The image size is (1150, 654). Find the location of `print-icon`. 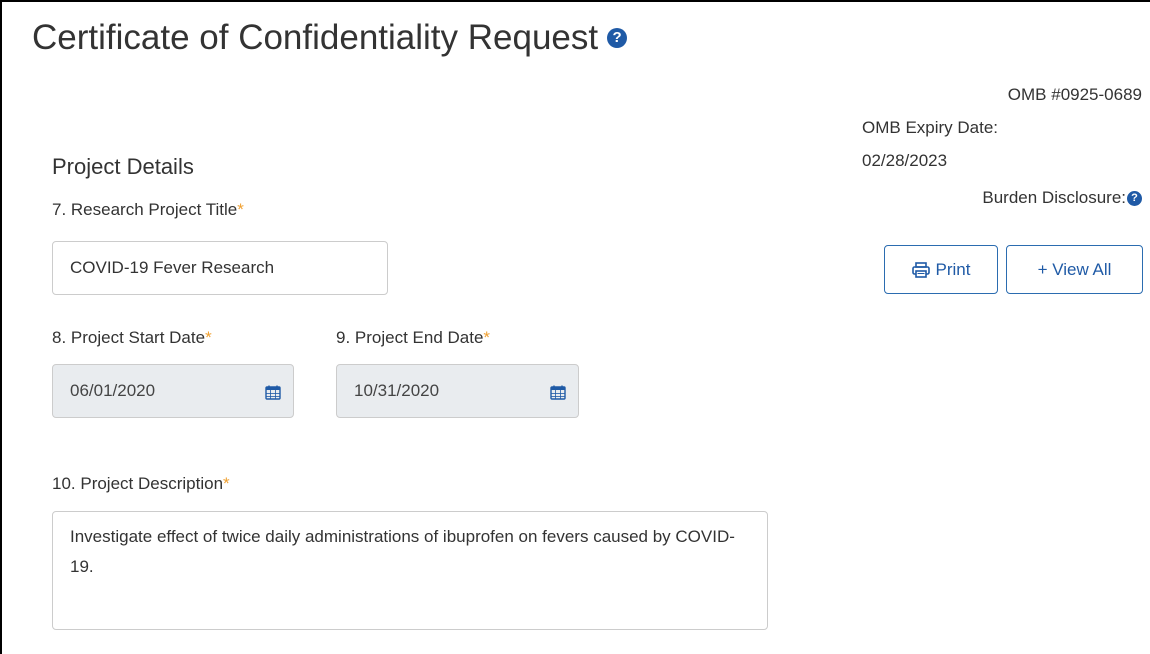

print-icon is located at coordinates (920, 269).